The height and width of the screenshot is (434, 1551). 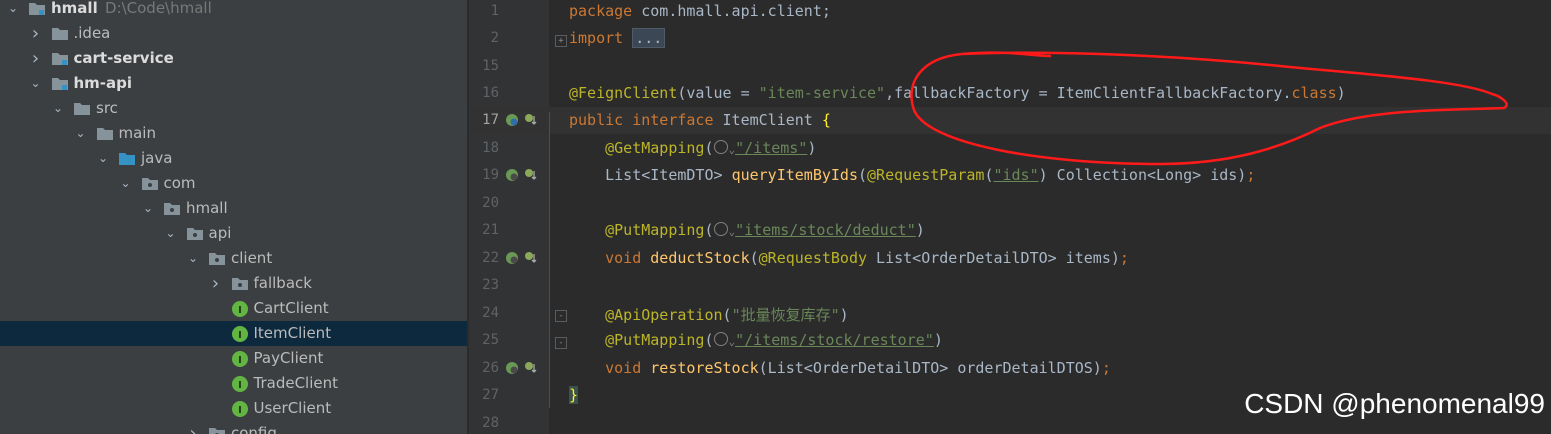 I want to click on line-number: 1, so click(x=484, y=11).